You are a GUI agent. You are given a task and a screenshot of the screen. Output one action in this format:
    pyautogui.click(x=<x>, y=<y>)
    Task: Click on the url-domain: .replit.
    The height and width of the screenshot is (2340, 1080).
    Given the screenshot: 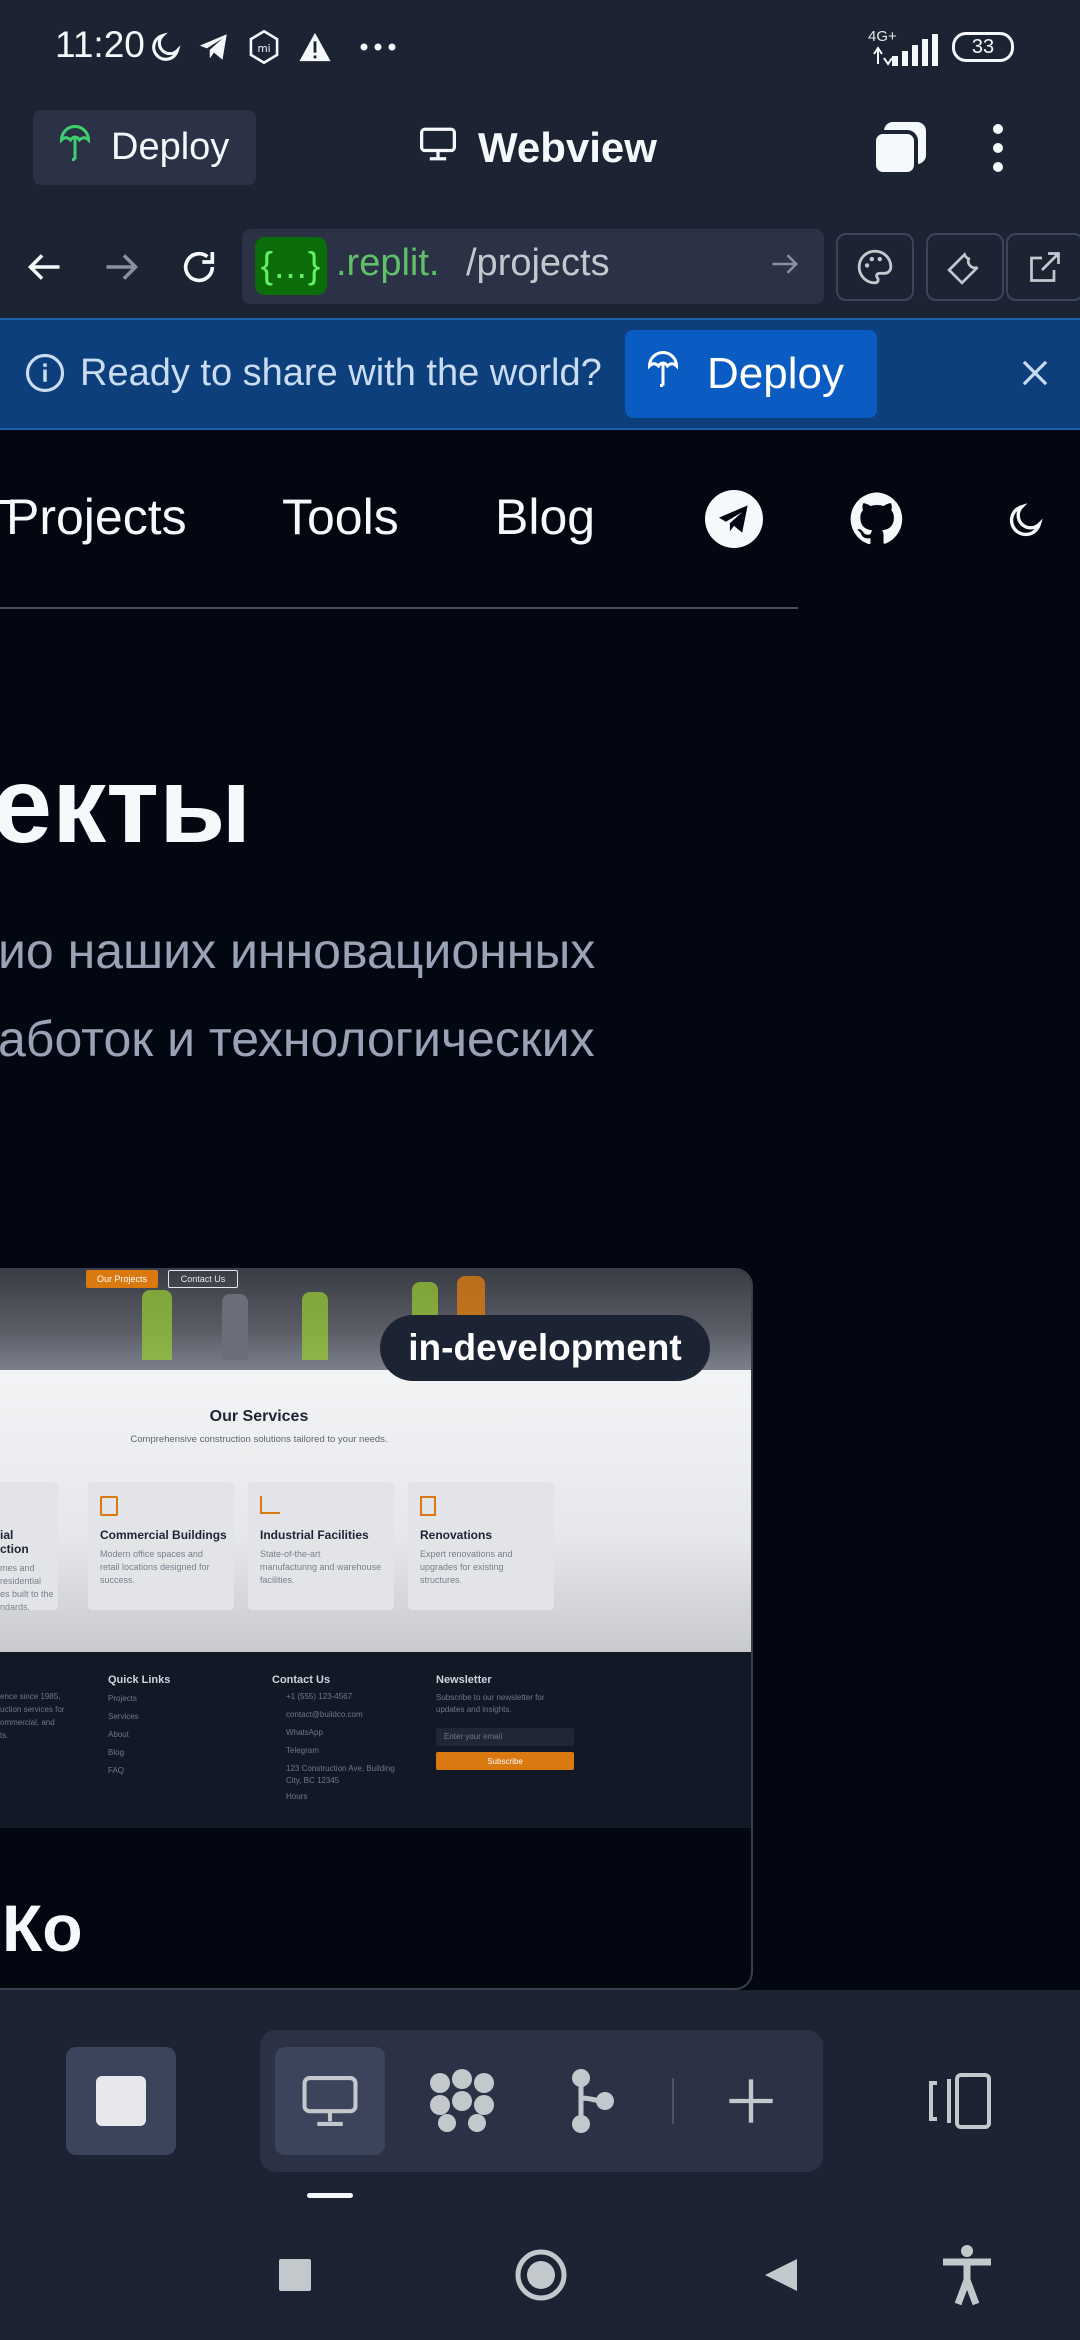 What is the action you would take?
    pyautogui.click(x=388, y=263)
    